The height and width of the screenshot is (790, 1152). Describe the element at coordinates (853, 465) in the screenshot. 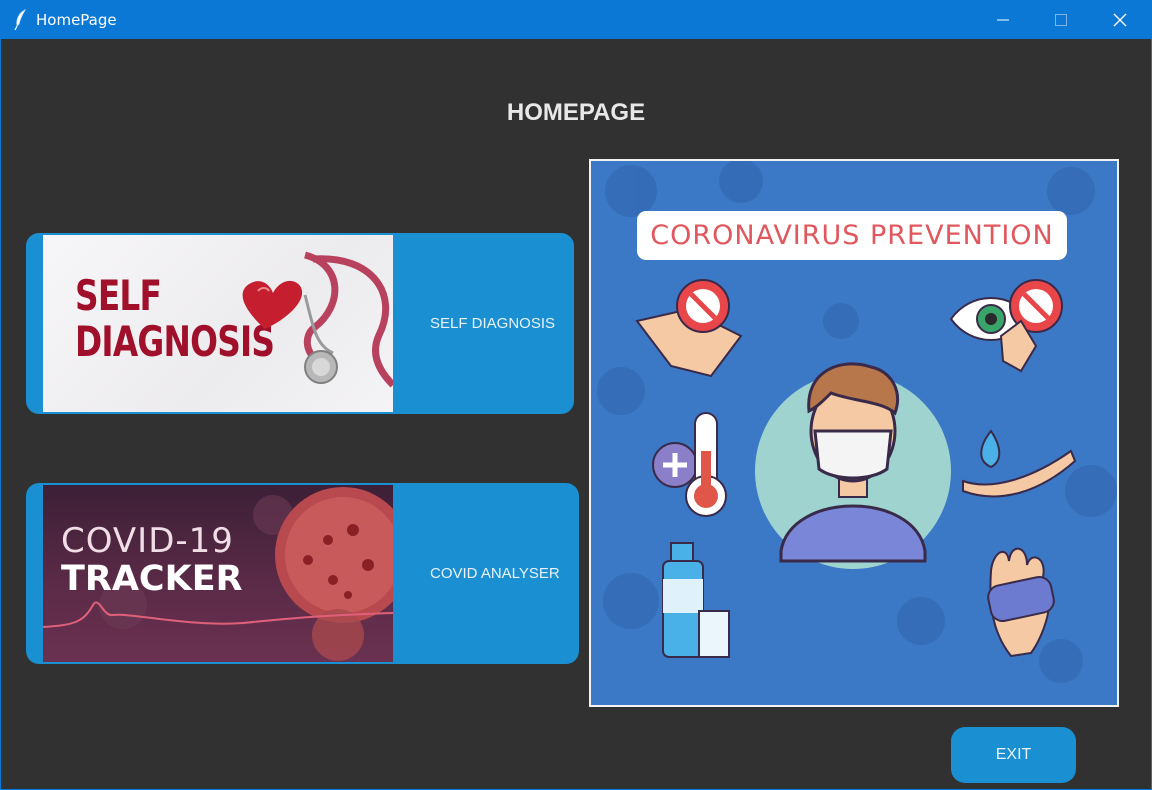

I see `masked-person-icon` at that location.